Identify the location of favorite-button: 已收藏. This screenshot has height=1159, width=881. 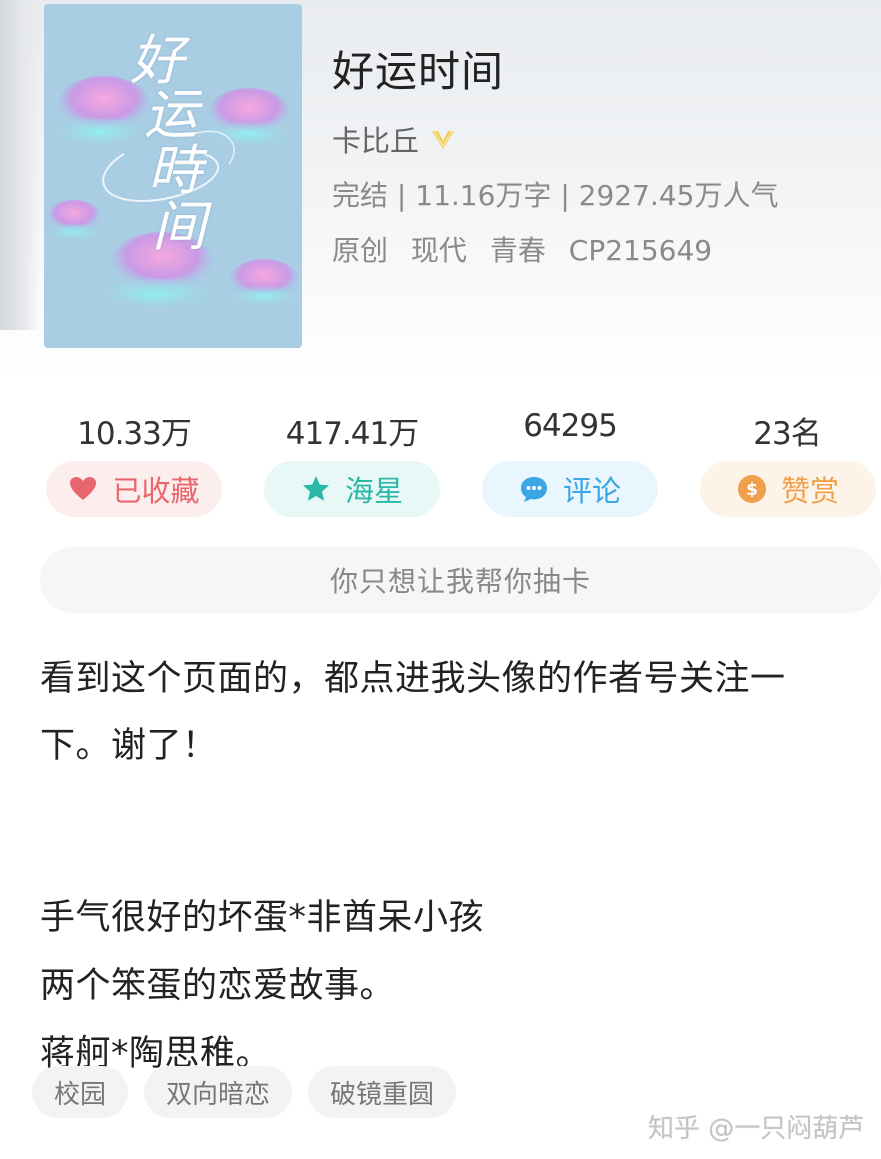
(134, 489).